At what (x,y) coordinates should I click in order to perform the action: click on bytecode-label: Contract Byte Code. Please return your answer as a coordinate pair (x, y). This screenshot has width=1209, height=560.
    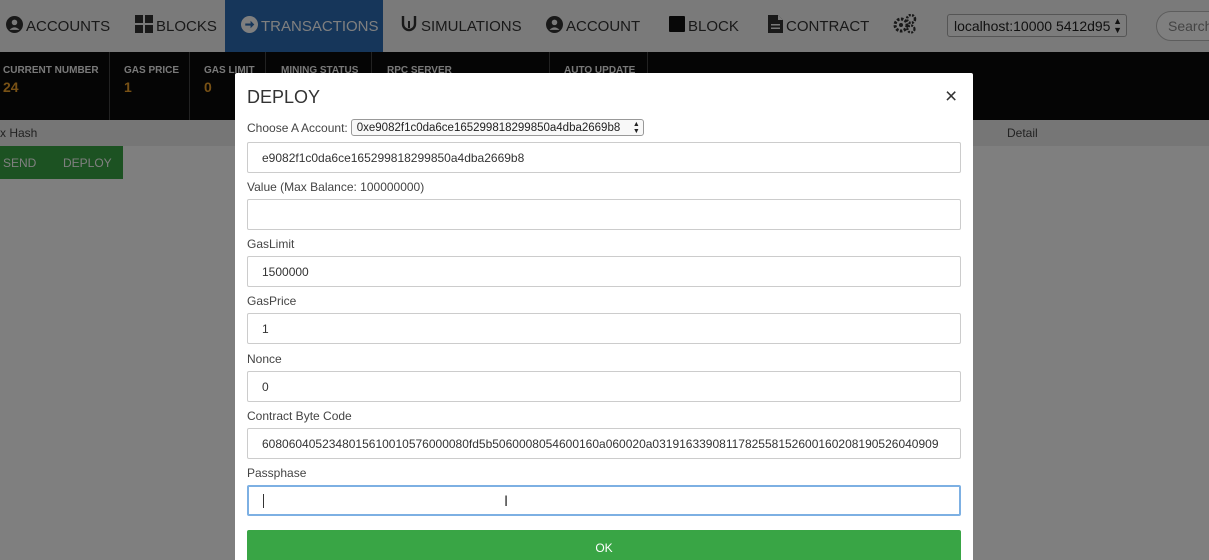
    Looking at the image, I should click on (299, 416).